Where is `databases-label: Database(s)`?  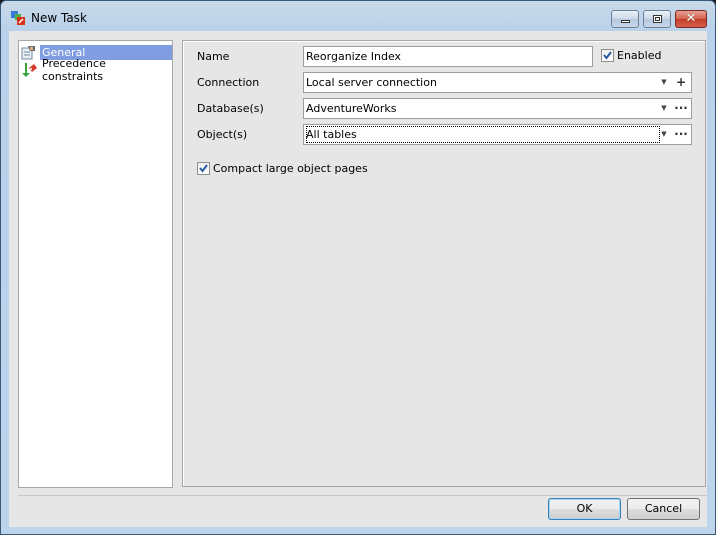
databases-label: Database(s) is located at coordinates (230, 108).